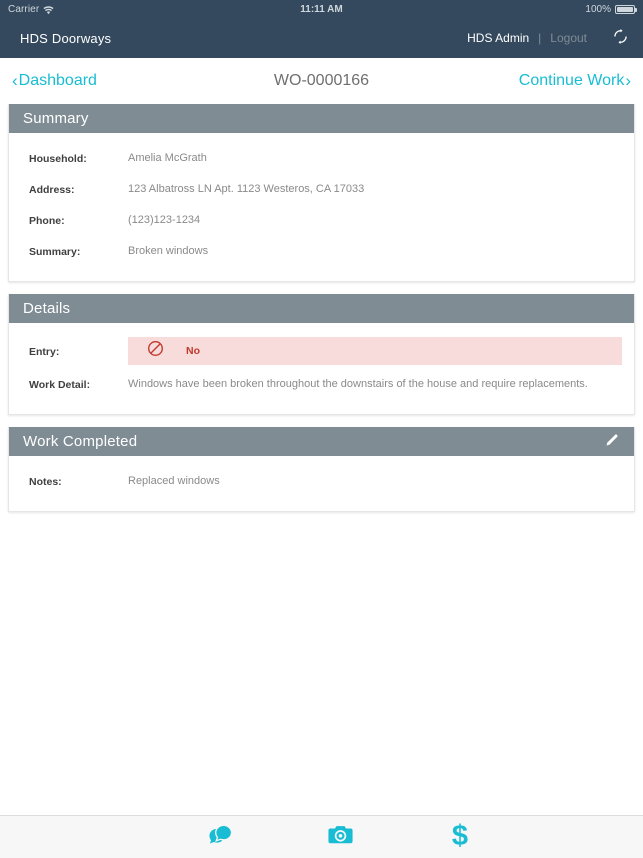 This screenshot has width=643, height=858. Describe the element at coordinates (168, 251) in the screenshot. I see `summary-value: Broken windows` at that location.